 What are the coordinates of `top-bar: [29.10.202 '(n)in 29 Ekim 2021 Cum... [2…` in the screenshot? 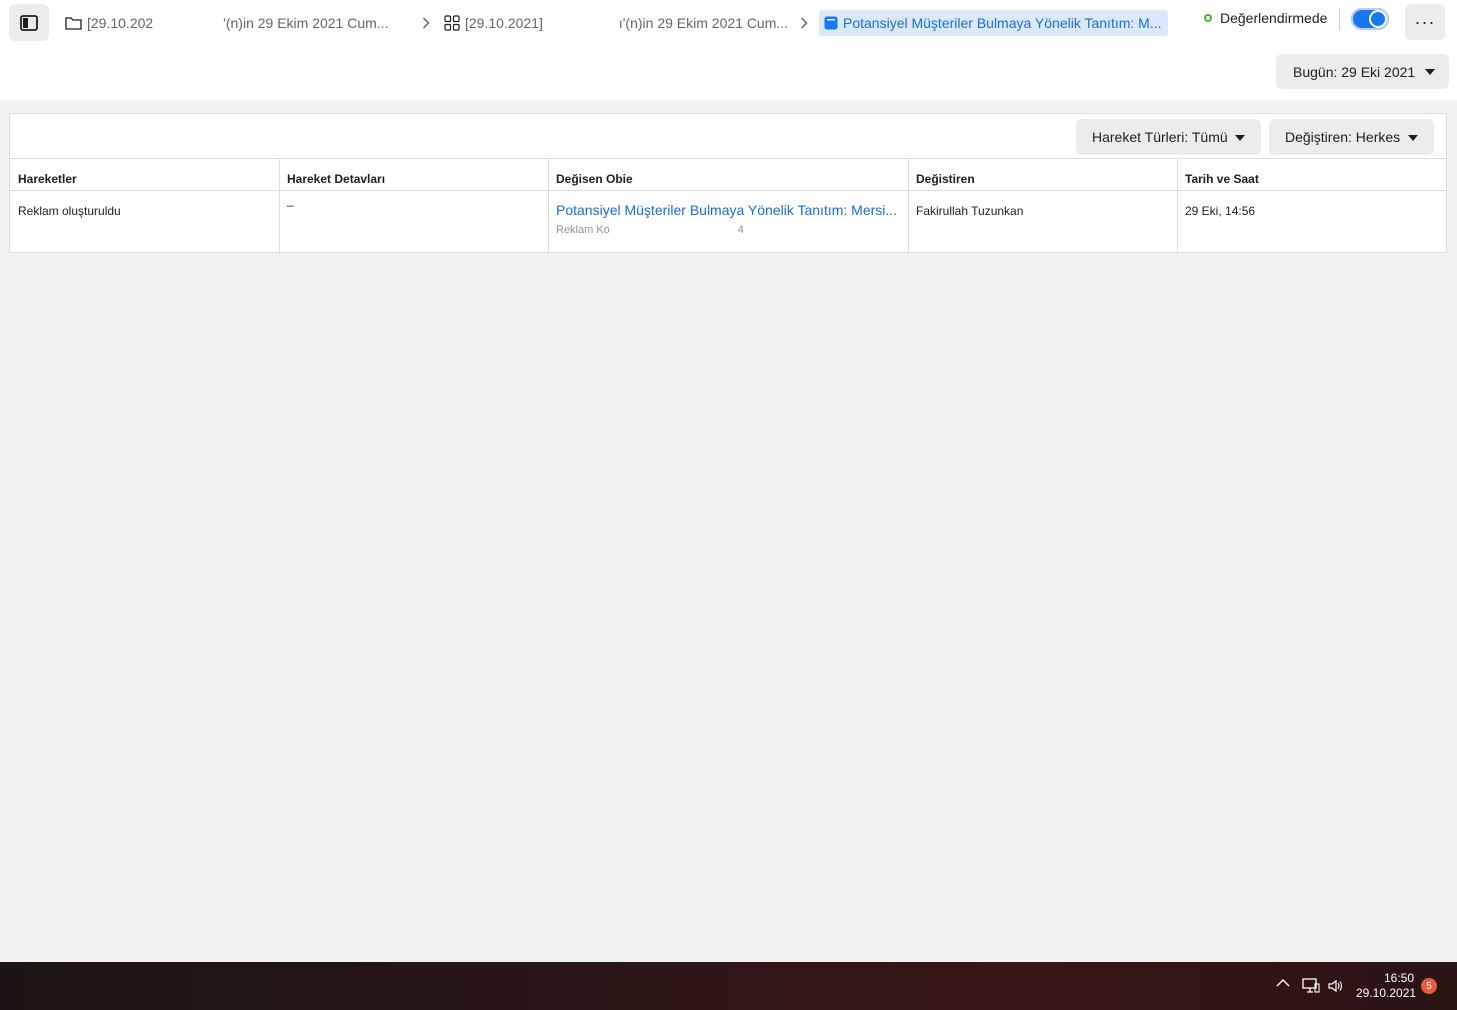 It's located at (728, 50).